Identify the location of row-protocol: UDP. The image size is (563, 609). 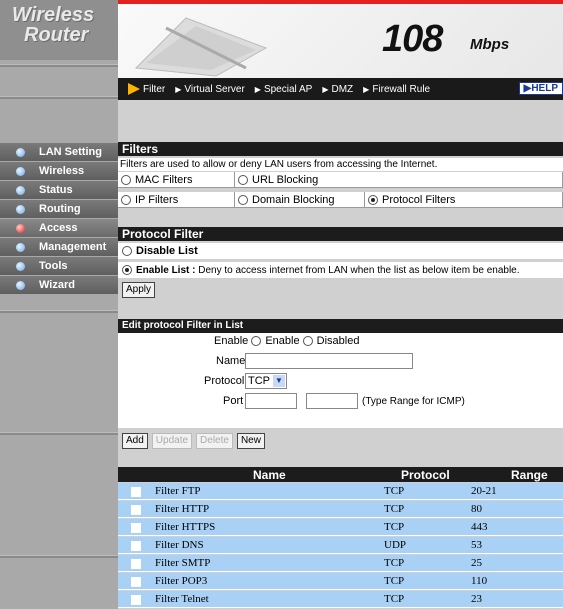
(395, 545).